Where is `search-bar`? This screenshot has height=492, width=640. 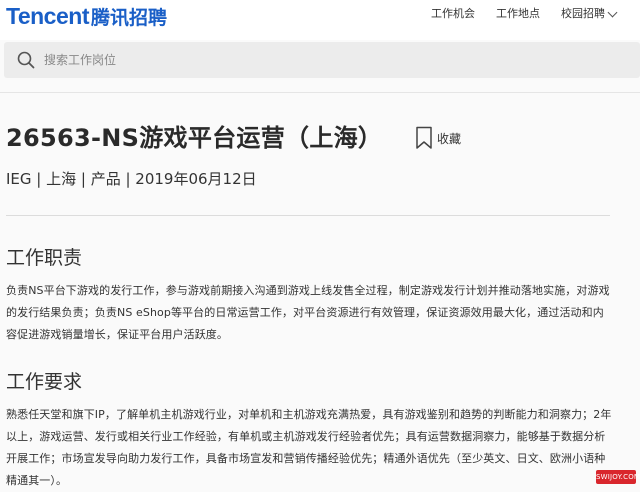
search-bar is located at coordinates (322, 60).